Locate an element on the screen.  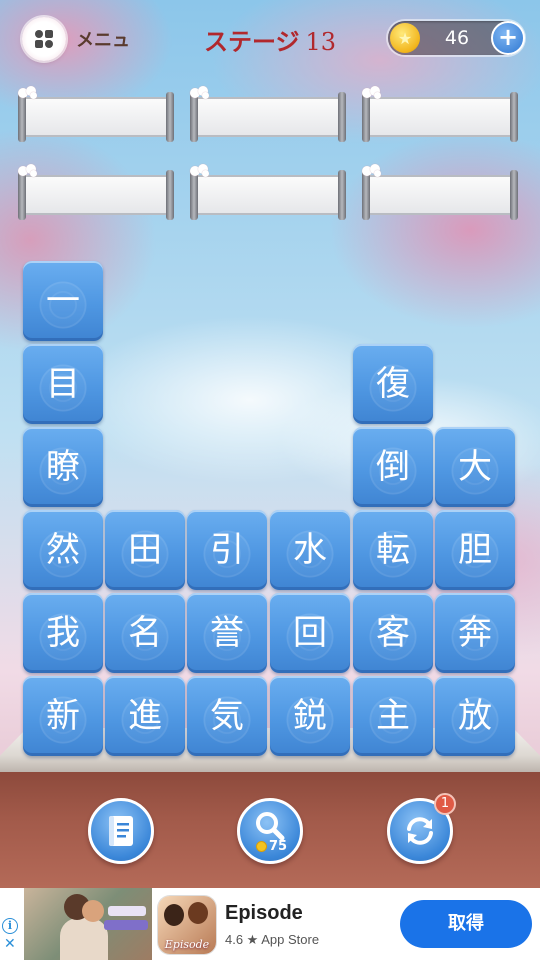
ad-banner: i ✕ Episode Episode 4.6 ★ App Store 取得 is located at coordinates (270, 924).